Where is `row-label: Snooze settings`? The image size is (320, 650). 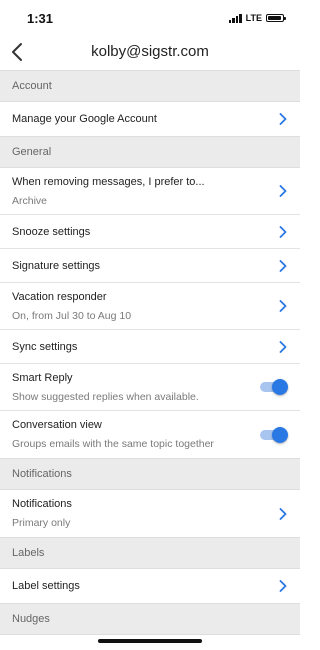 row-label: Snooze settings is located at coordinates (51, 231).